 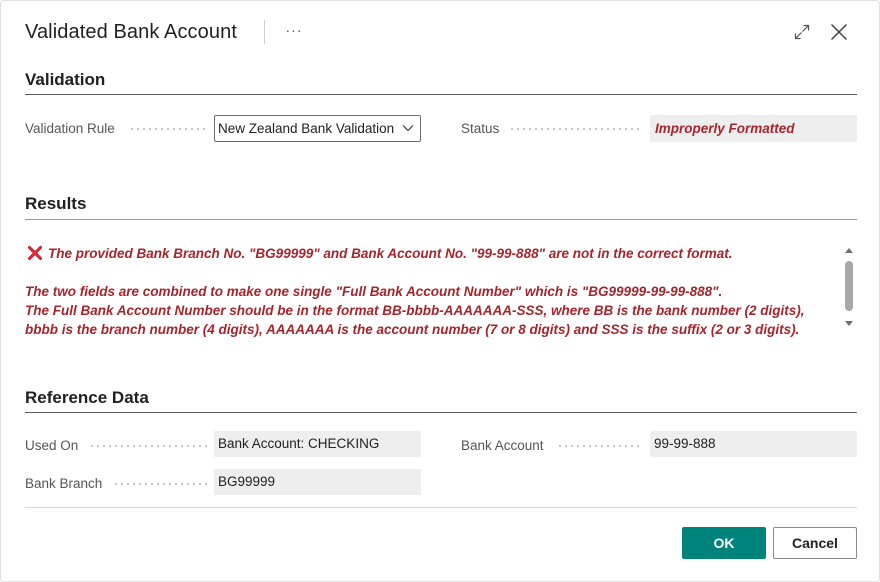 I want to click on status-leader, so click(x=576, y=129).